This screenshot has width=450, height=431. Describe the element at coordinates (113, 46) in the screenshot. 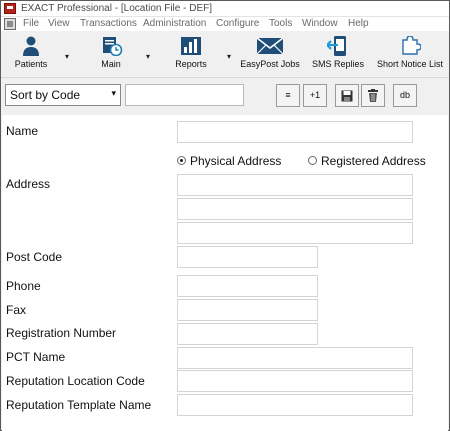

I see `clock-document-icon` at that location.